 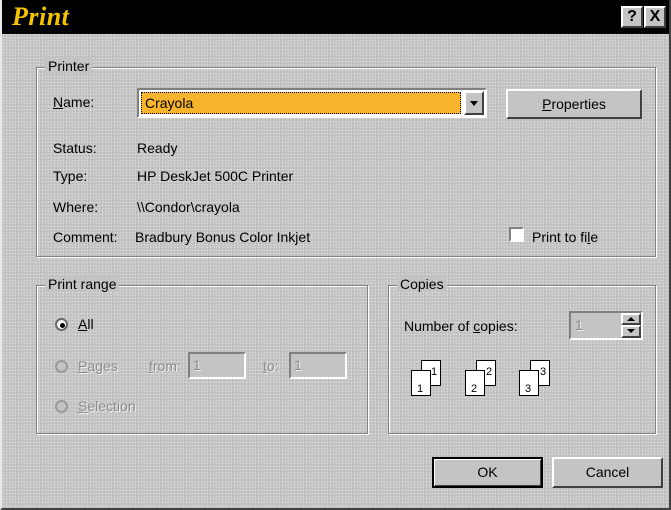 What do you see at coordinates (461, 326) in the screenshot?
I see `number-of-copies-label: Number of copies:` at bounding box center [461, 326].